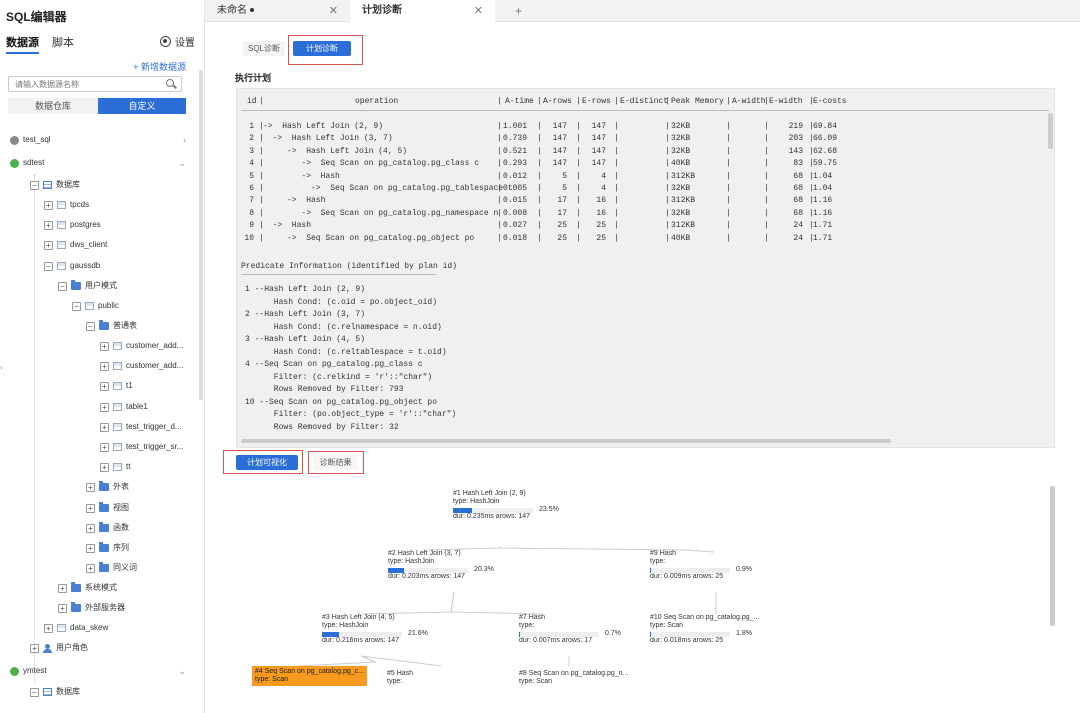 The height and width of the screenshot is (713, 1080). Describe the element at coordinates (177, 41) in the screenshot. I see `settings-button: 设置` at that location.